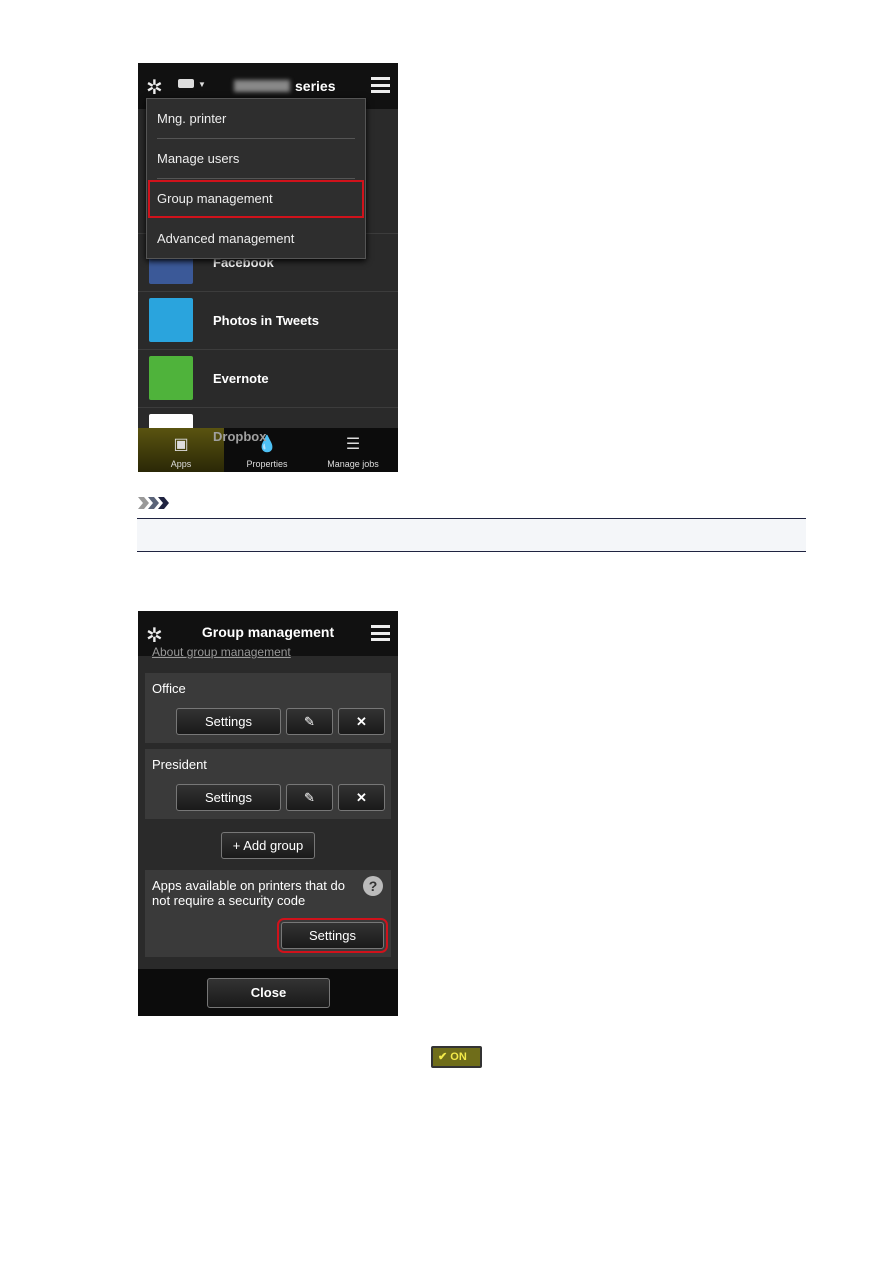 The image size is (893, 1263). Describe the element at coordinates (171, 320) in the screenshot. I see `photos-in-tweets-icon` at that location.